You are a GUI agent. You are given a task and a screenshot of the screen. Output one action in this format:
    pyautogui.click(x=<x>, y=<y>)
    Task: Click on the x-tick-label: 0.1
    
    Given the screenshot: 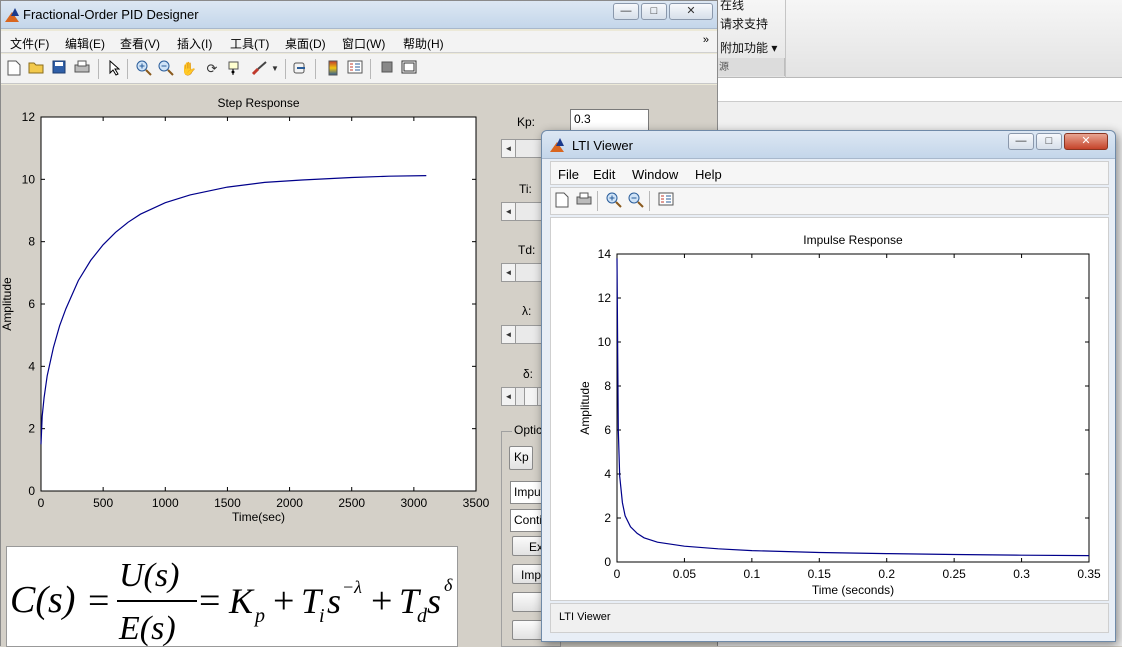 What is the action you would take?
    pyautogui.click(x=752, y=574)
    